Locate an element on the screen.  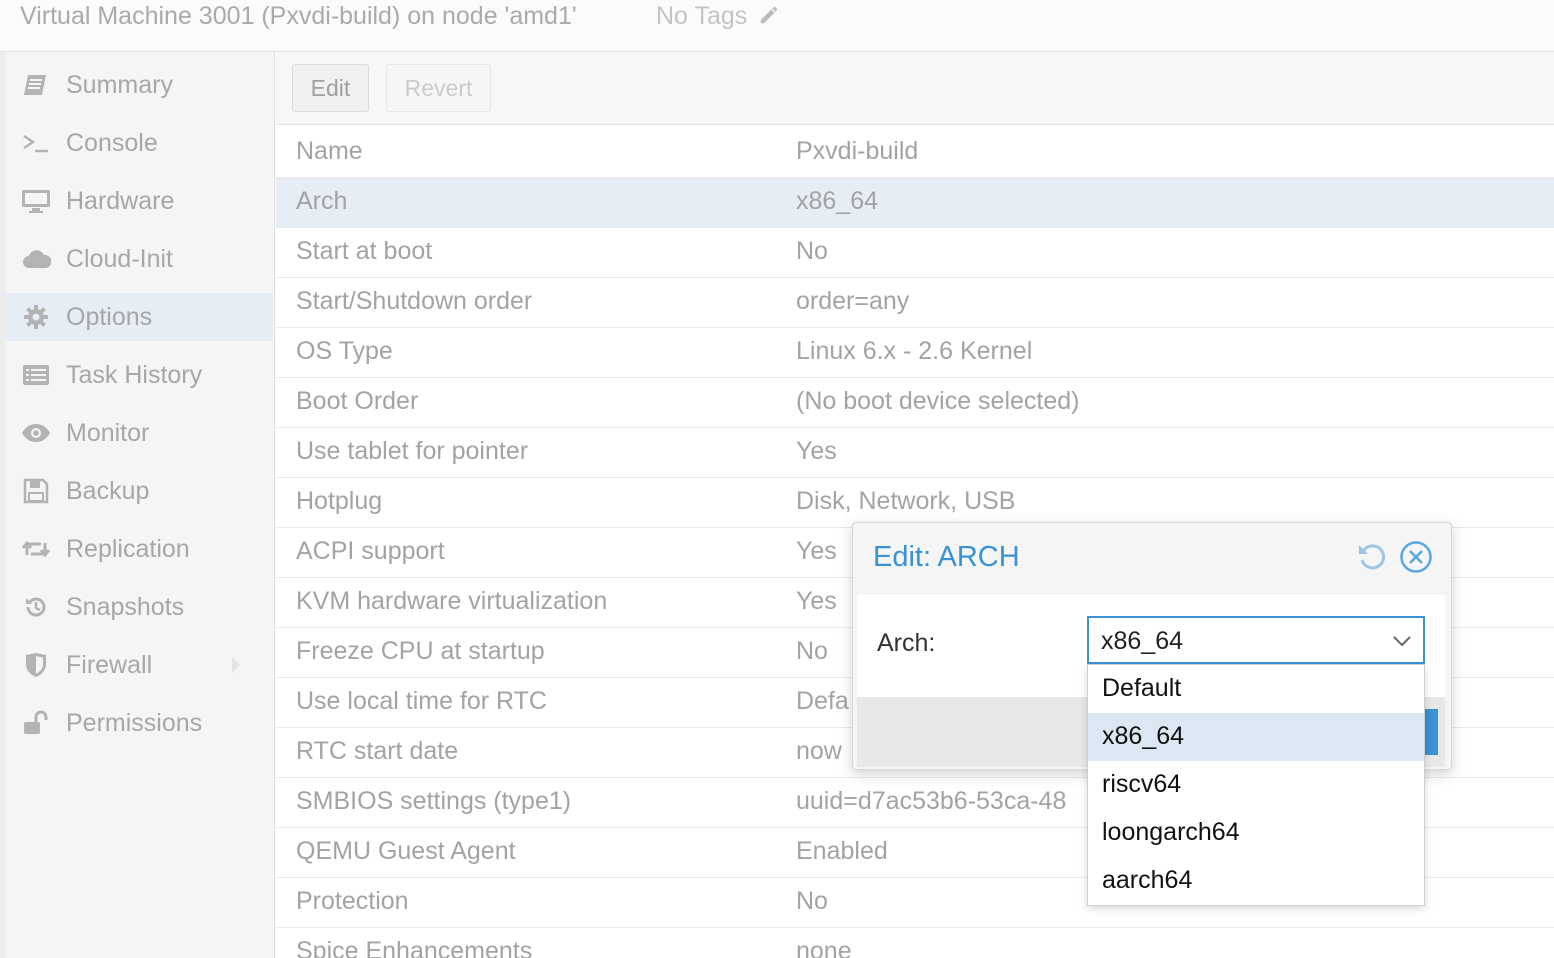
table-row: OS Type Linux 6.x - 2.6 Kernel is located at coordinates (915, 353).